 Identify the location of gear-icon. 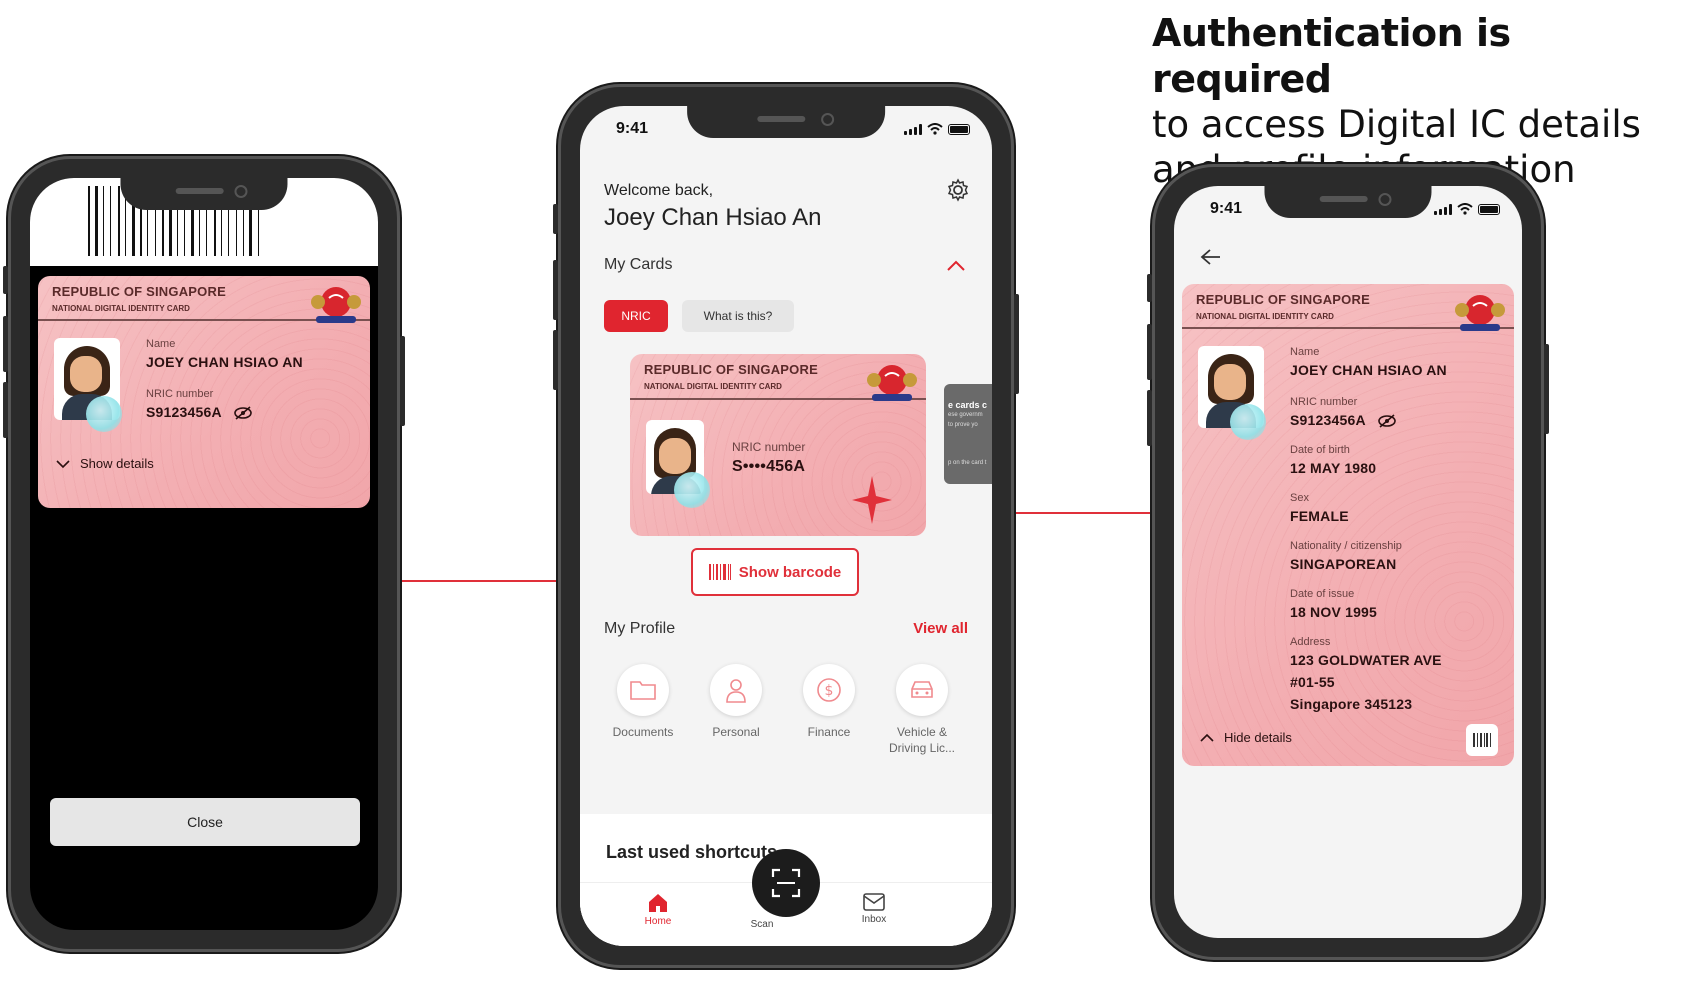
(958, 190).